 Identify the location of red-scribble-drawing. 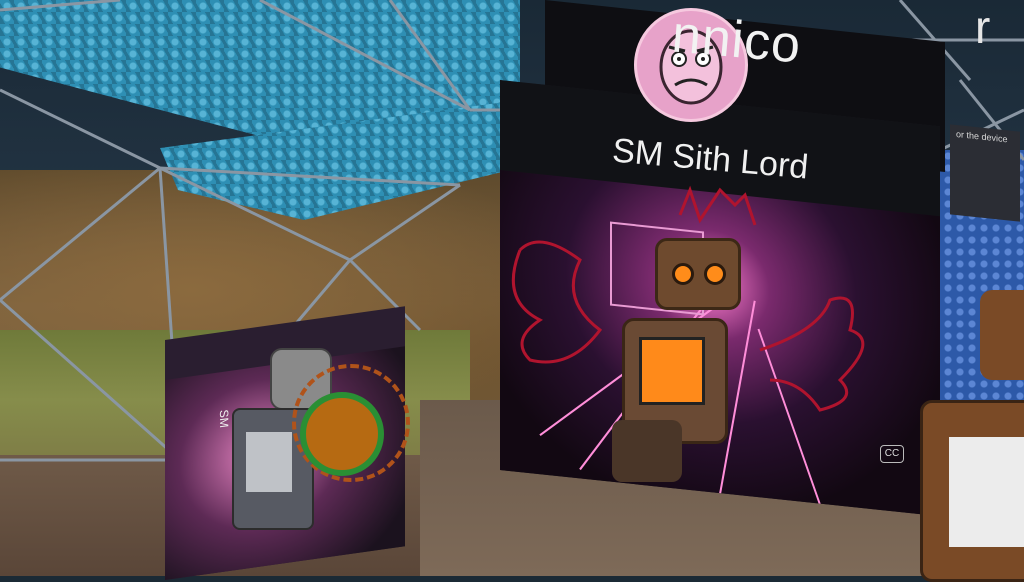
(688, 298).